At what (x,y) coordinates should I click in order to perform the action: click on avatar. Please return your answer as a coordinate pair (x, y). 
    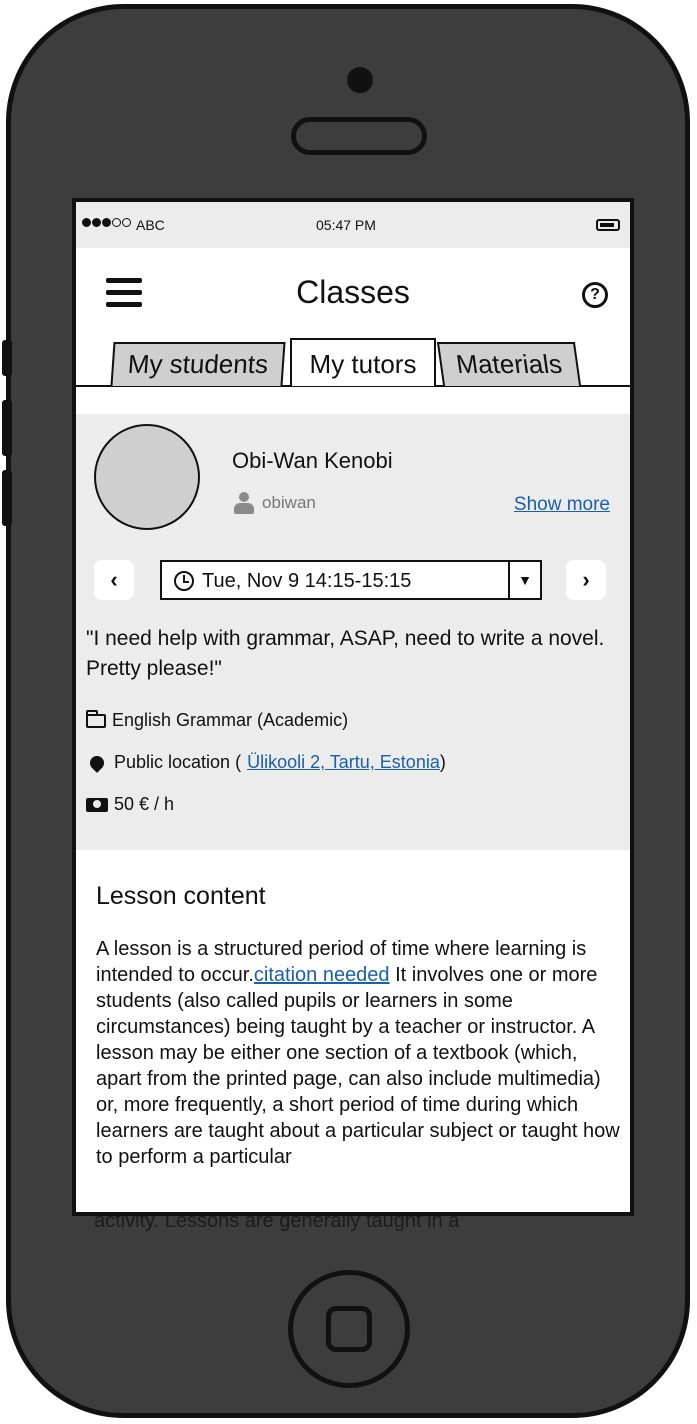
    Looking at the image, I should click on (147, 477).